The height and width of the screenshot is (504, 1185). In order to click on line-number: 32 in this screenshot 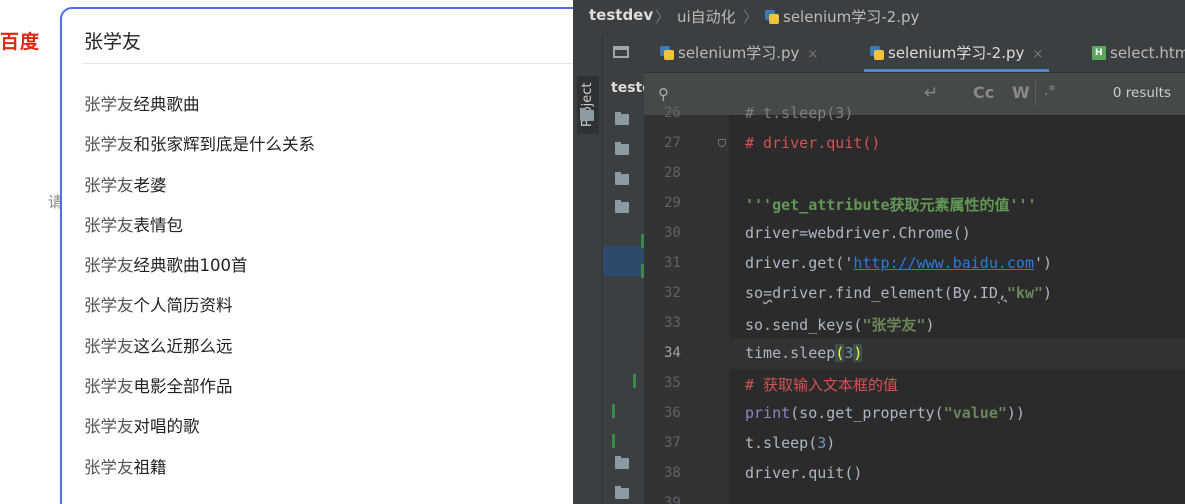, I will do `click(672, 293)`.